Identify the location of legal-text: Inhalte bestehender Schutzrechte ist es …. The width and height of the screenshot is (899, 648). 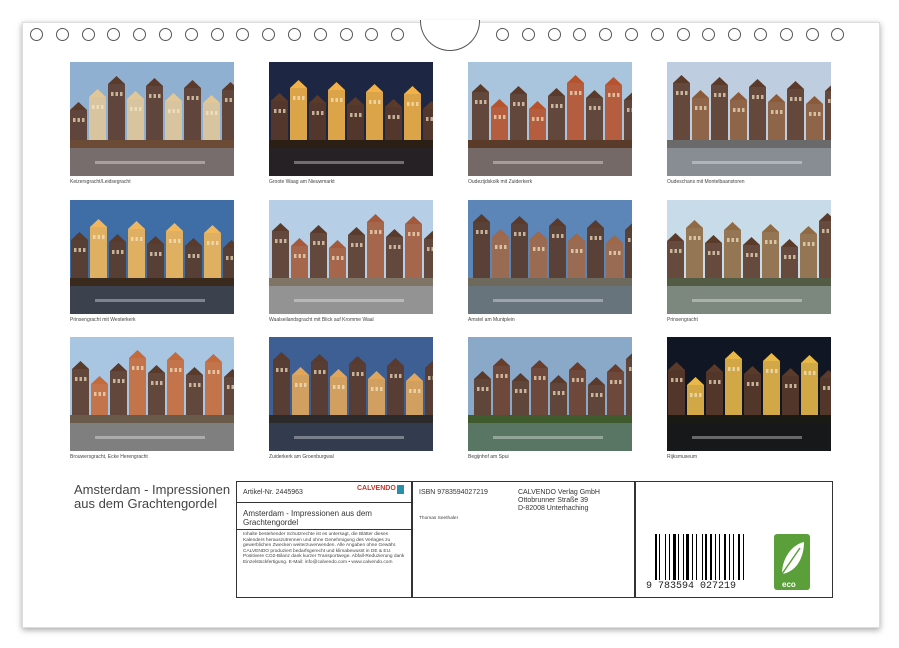
(324, 548).